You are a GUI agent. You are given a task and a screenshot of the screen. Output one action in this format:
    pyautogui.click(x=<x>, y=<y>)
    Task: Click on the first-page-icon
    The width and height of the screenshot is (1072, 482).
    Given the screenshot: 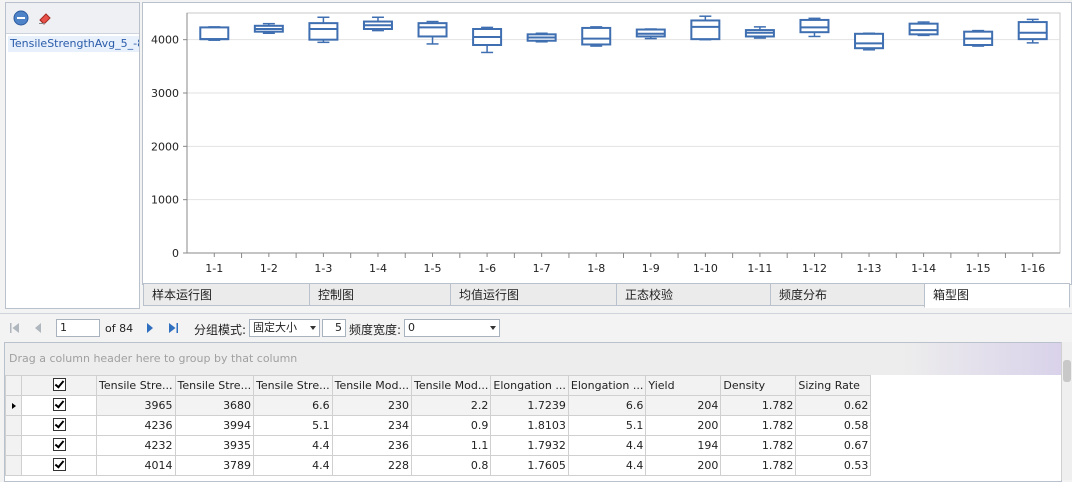 What is the action you would take?
    pyautogui.click(x=15, y=328)
    